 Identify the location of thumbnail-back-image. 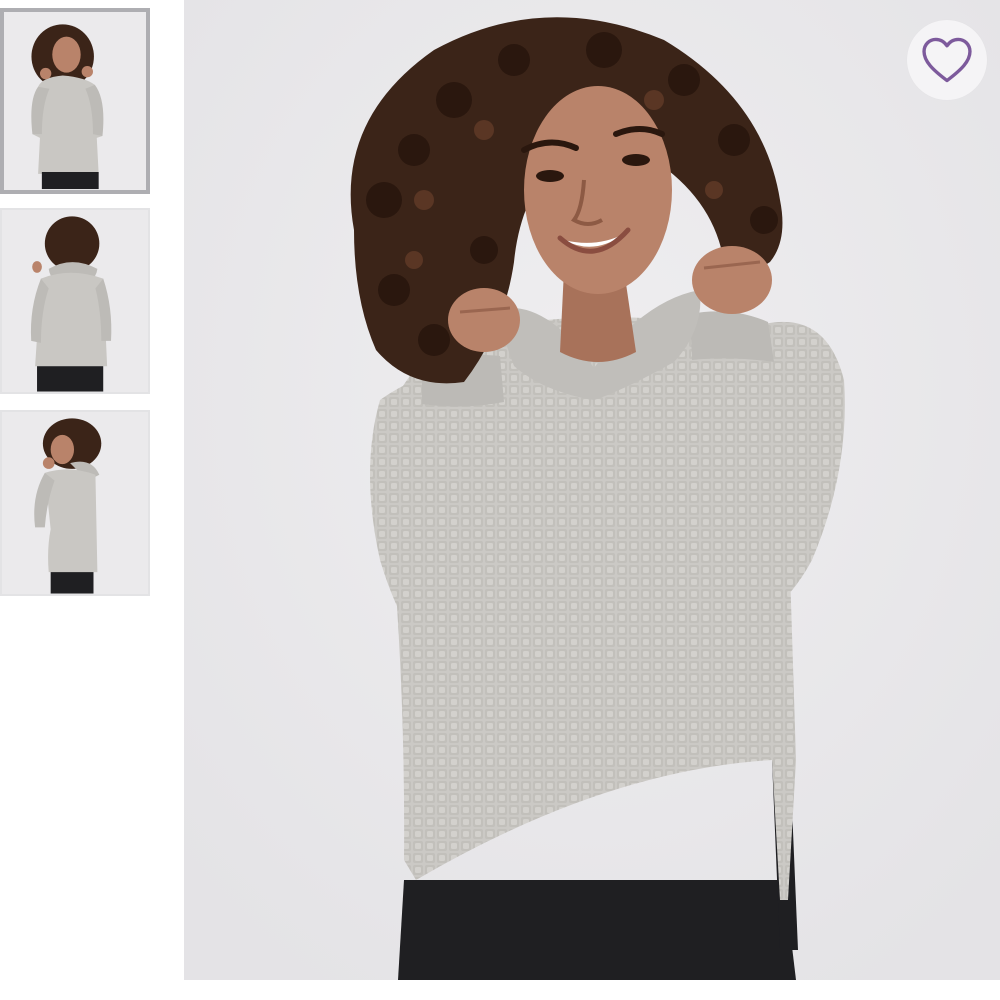
(75, 301).